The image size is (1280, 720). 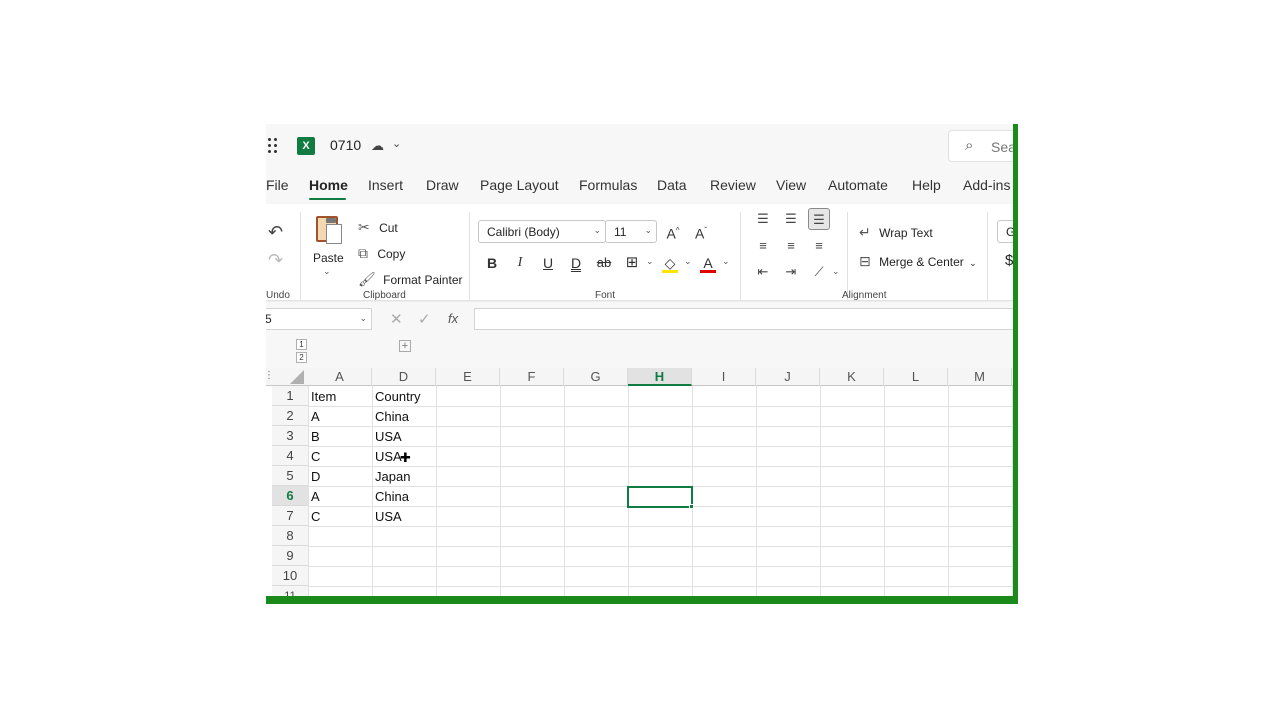 What do you see at coordinates (290, 496) in the screenshot?
I see `row-header-selected: 6` at bounding box center [290, 496].